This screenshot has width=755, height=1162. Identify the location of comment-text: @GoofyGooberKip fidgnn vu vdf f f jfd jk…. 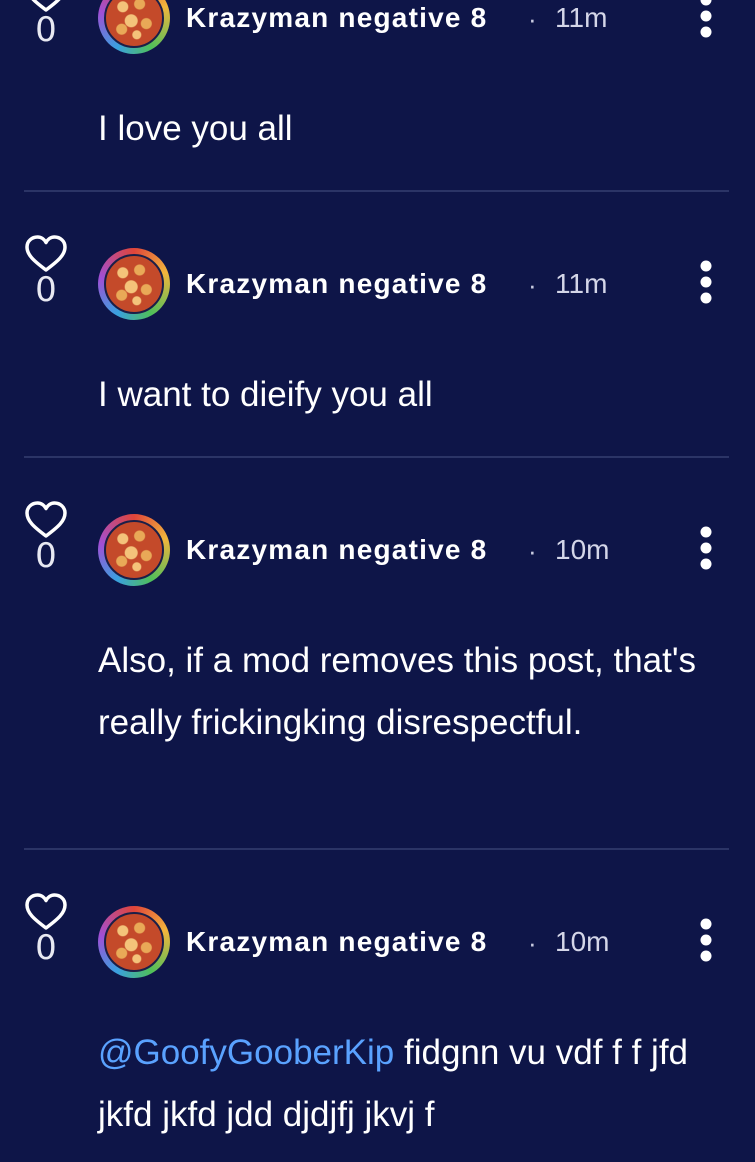
(408, 1084).